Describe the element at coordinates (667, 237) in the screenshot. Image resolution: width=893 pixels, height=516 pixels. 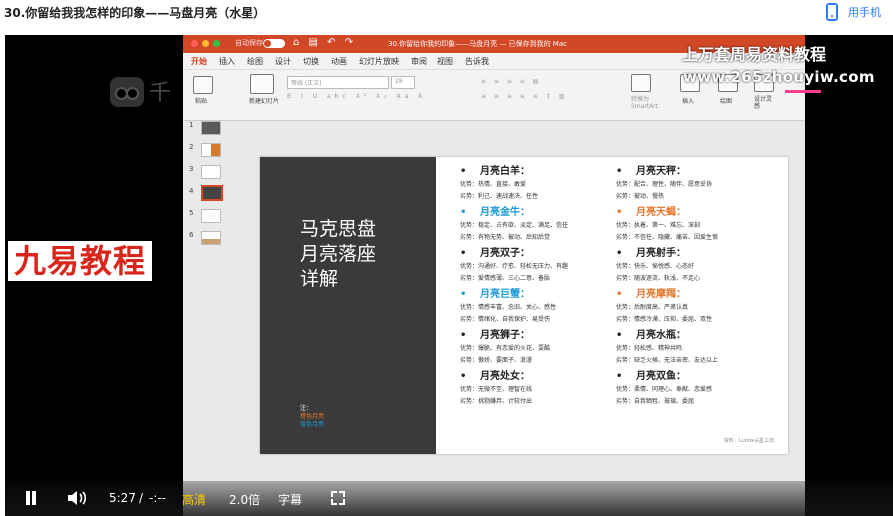
I see `moon-sign-trait-line: 劣势：不信任、隐藏、痛苦、因爱生恨` at that location.